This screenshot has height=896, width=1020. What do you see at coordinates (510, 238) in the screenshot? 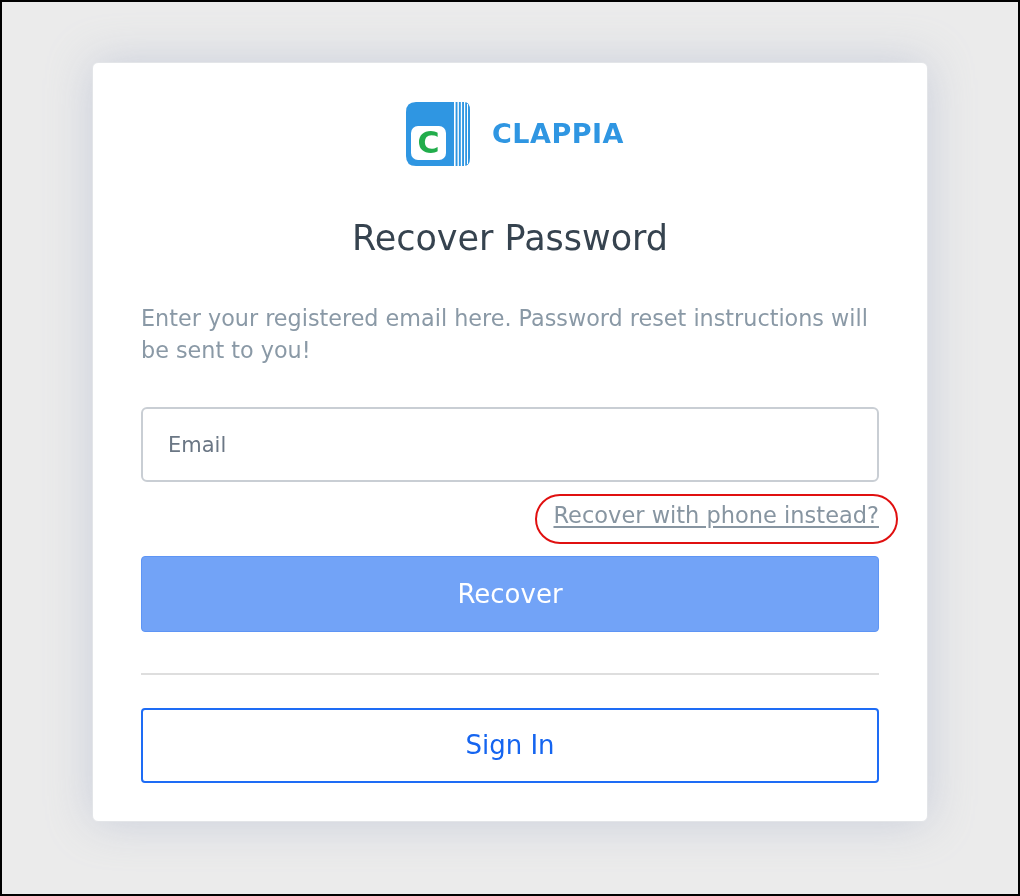
I see `page-title: Recover Password` at bounding box center [510, 238].